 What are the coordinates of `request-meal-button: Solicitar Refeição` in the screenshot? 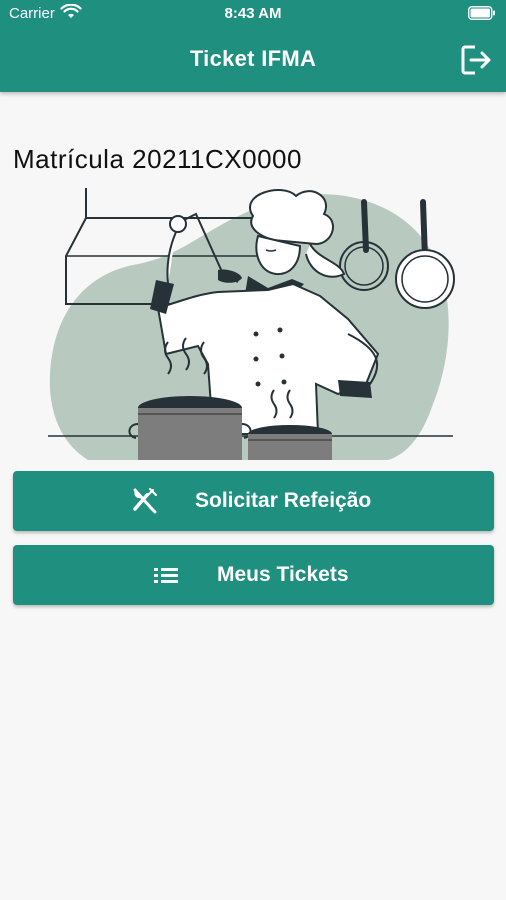 It's located at (253, 501).